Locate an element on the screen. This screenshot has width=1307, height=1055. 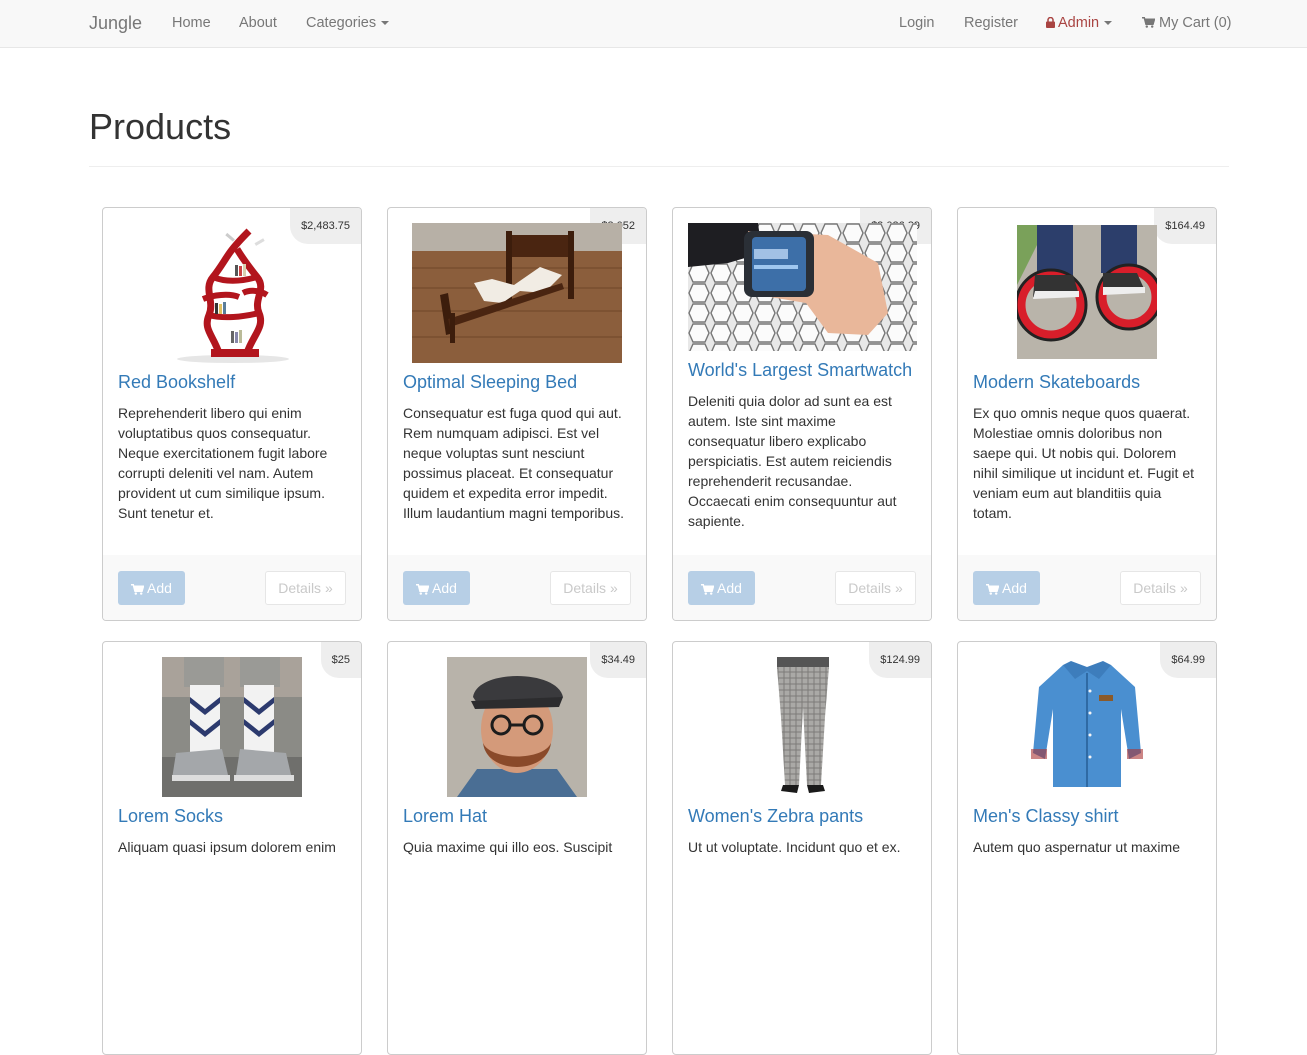
title-divider is located at coordinates (659, 166).